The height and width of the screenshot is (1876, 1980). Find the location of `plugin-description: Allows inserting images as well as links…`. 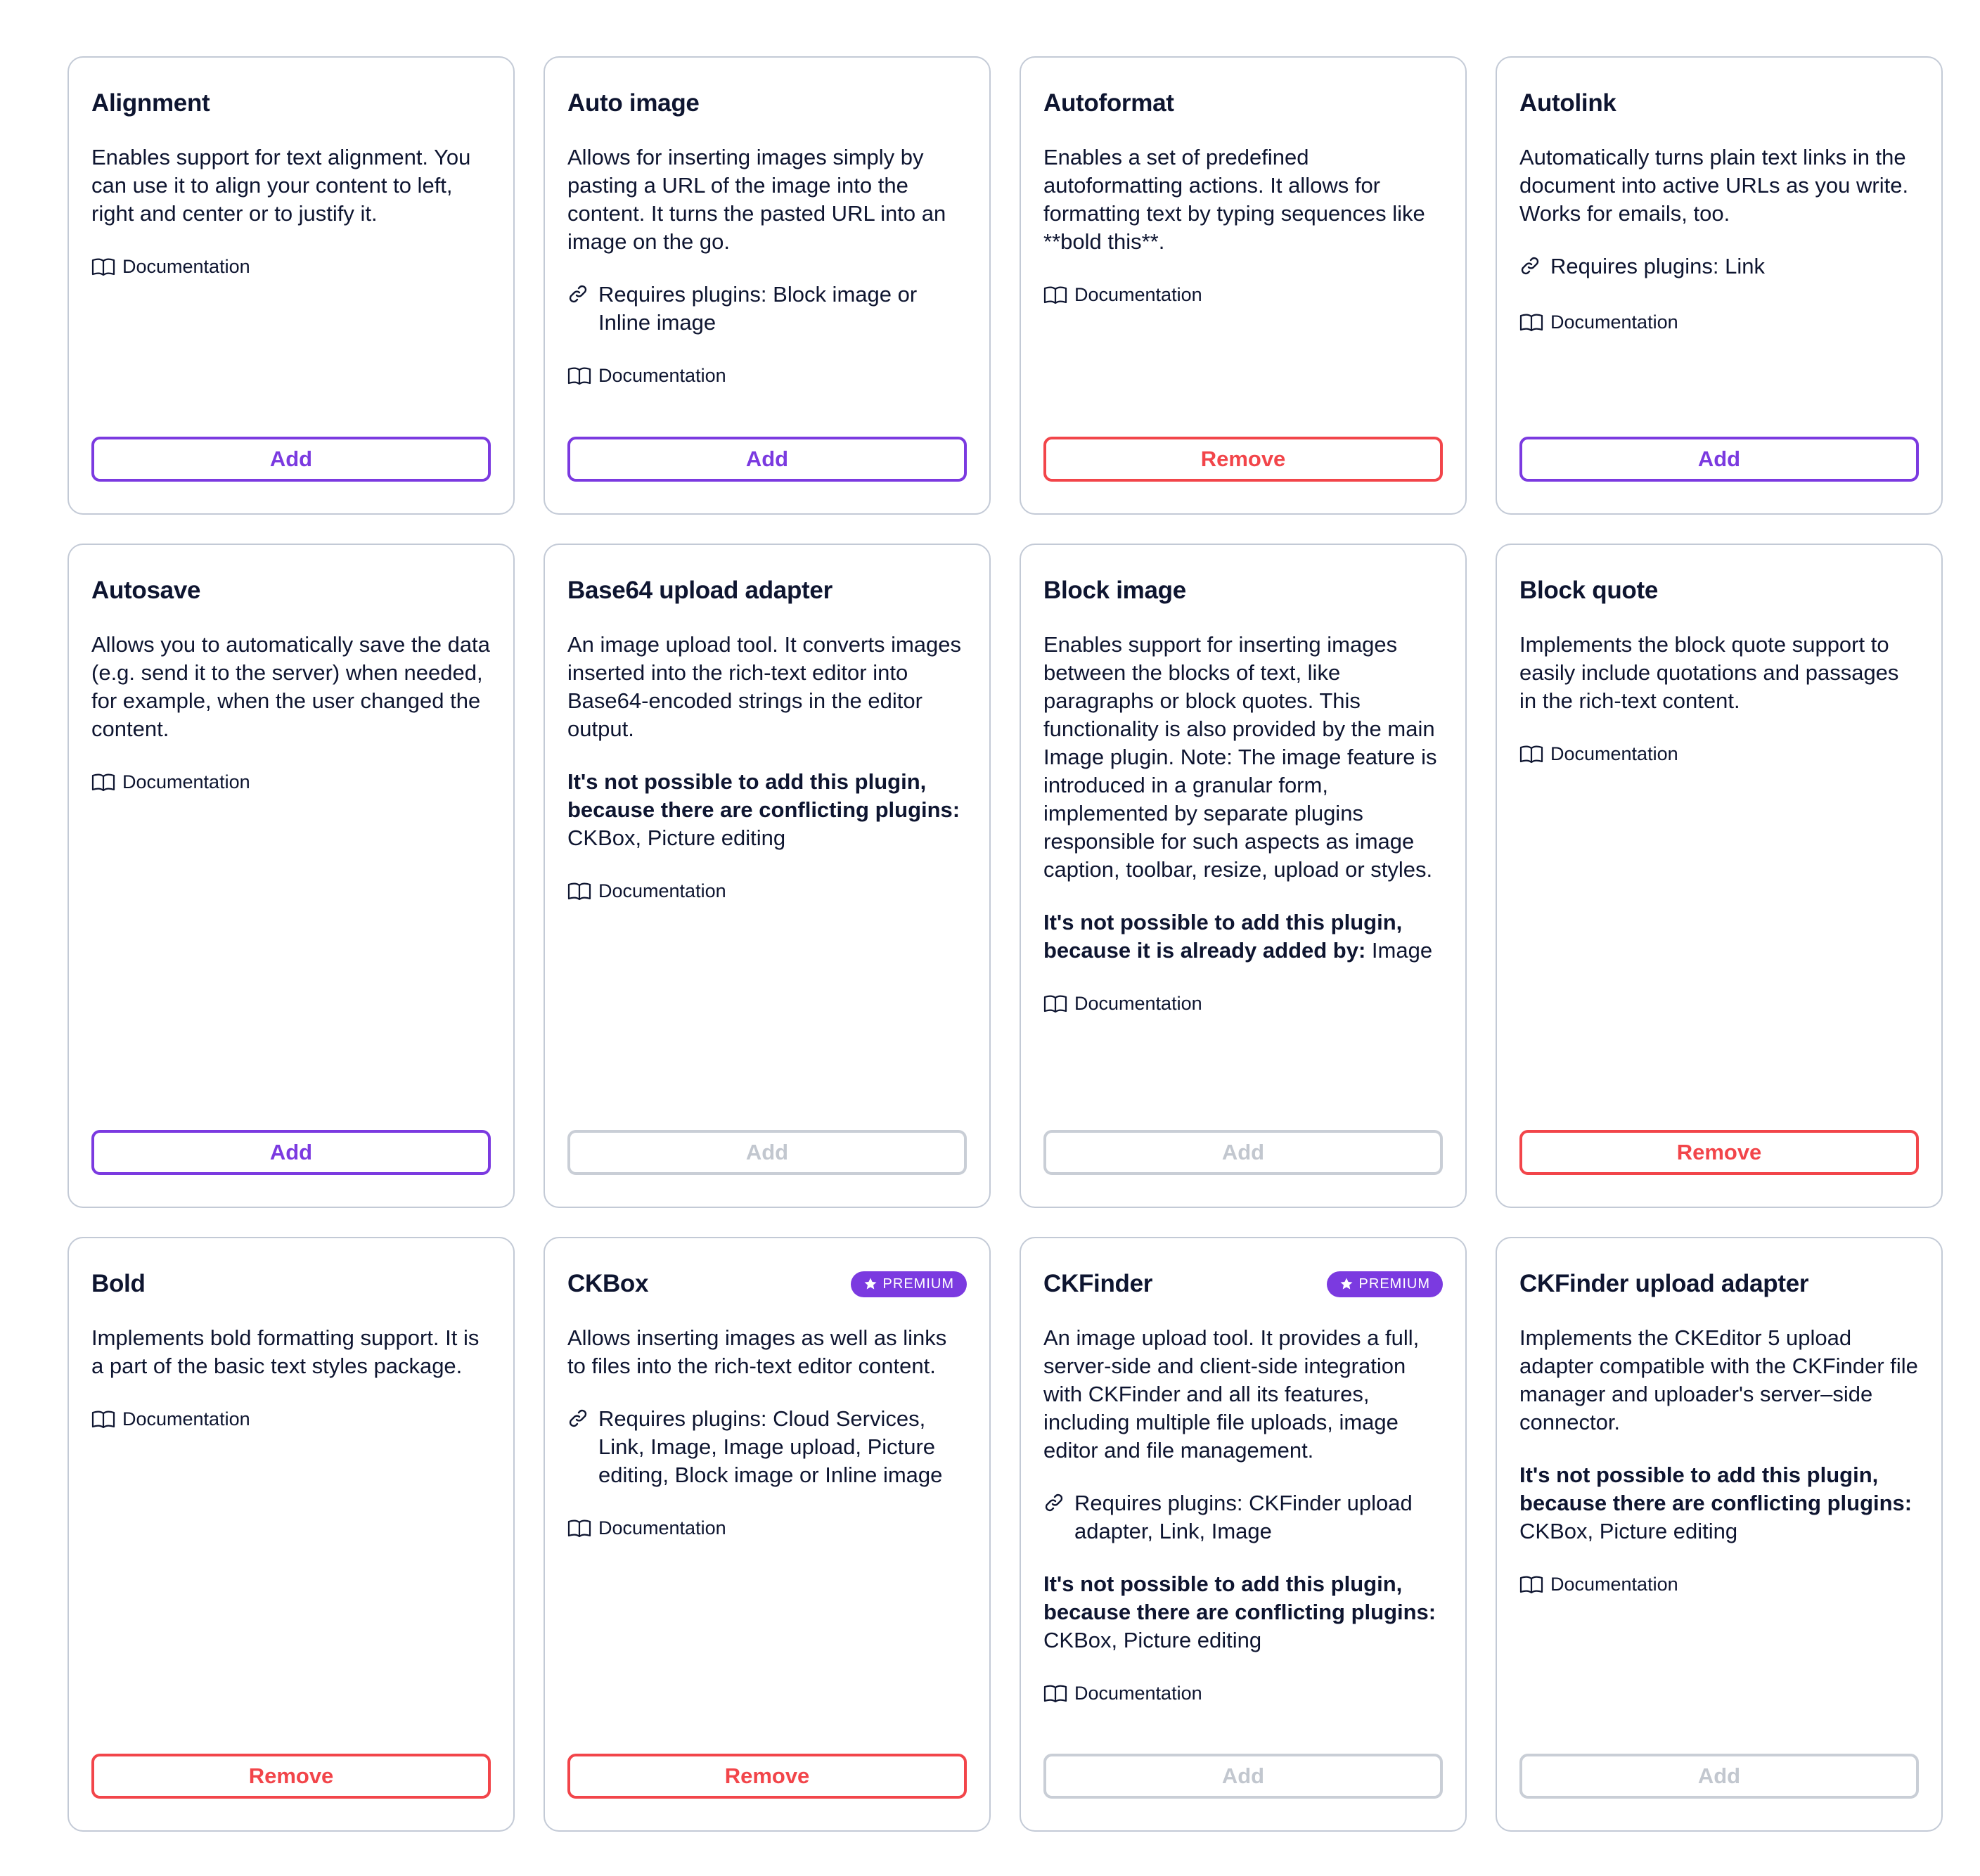

plugin-description: Allows inserting images as well as links… is located at coordinates (757, 1351).